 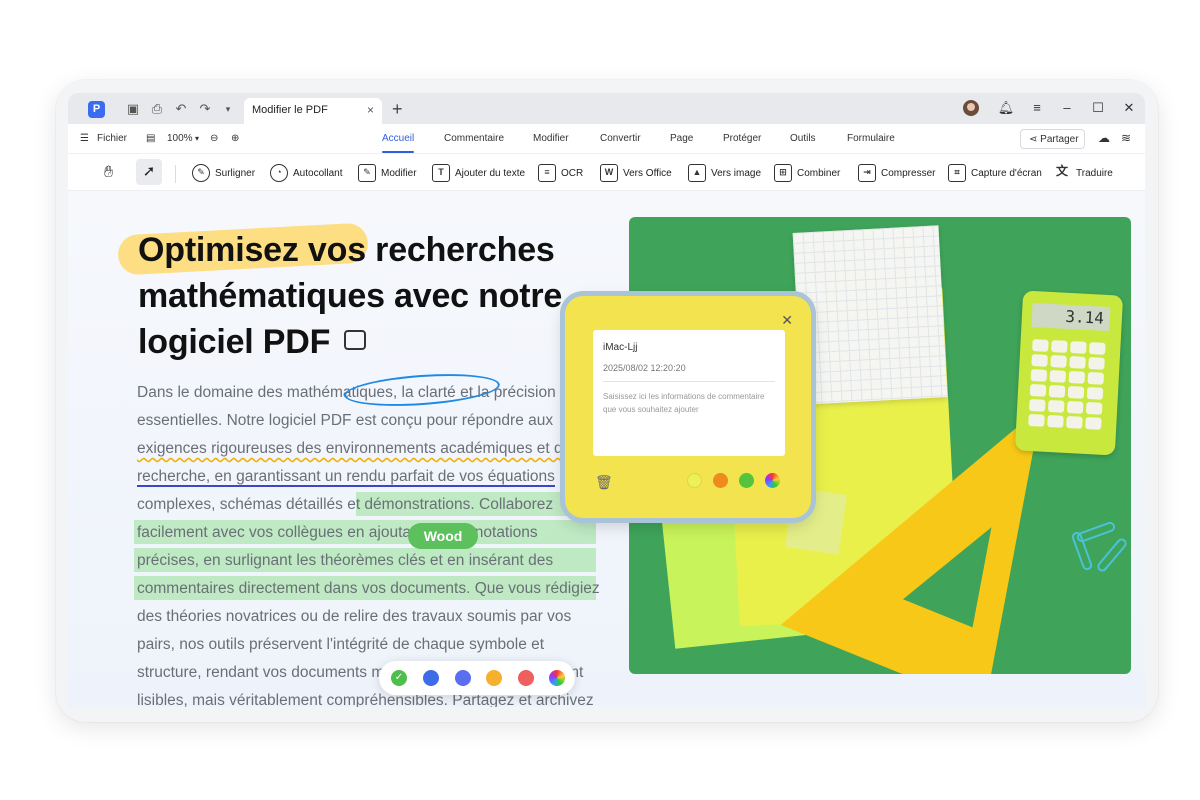 I want to click on trash-icon: 🗑︎, so click(x=604, y=482).